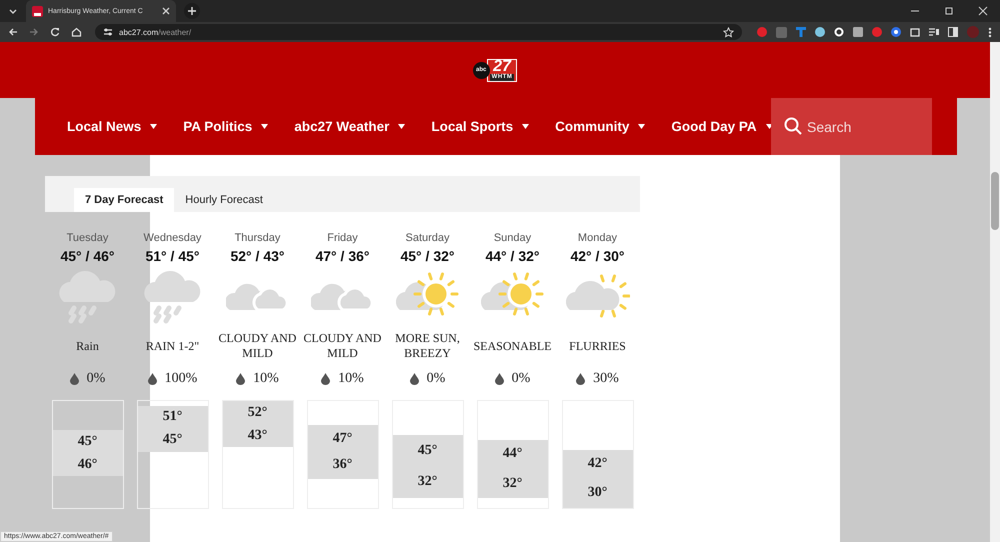 This screenshot has height=542, width=1000. What do you see at coordinates (37, 11) in the screenshot?
I see `favicon-icon` at bounding box center [37, 11].